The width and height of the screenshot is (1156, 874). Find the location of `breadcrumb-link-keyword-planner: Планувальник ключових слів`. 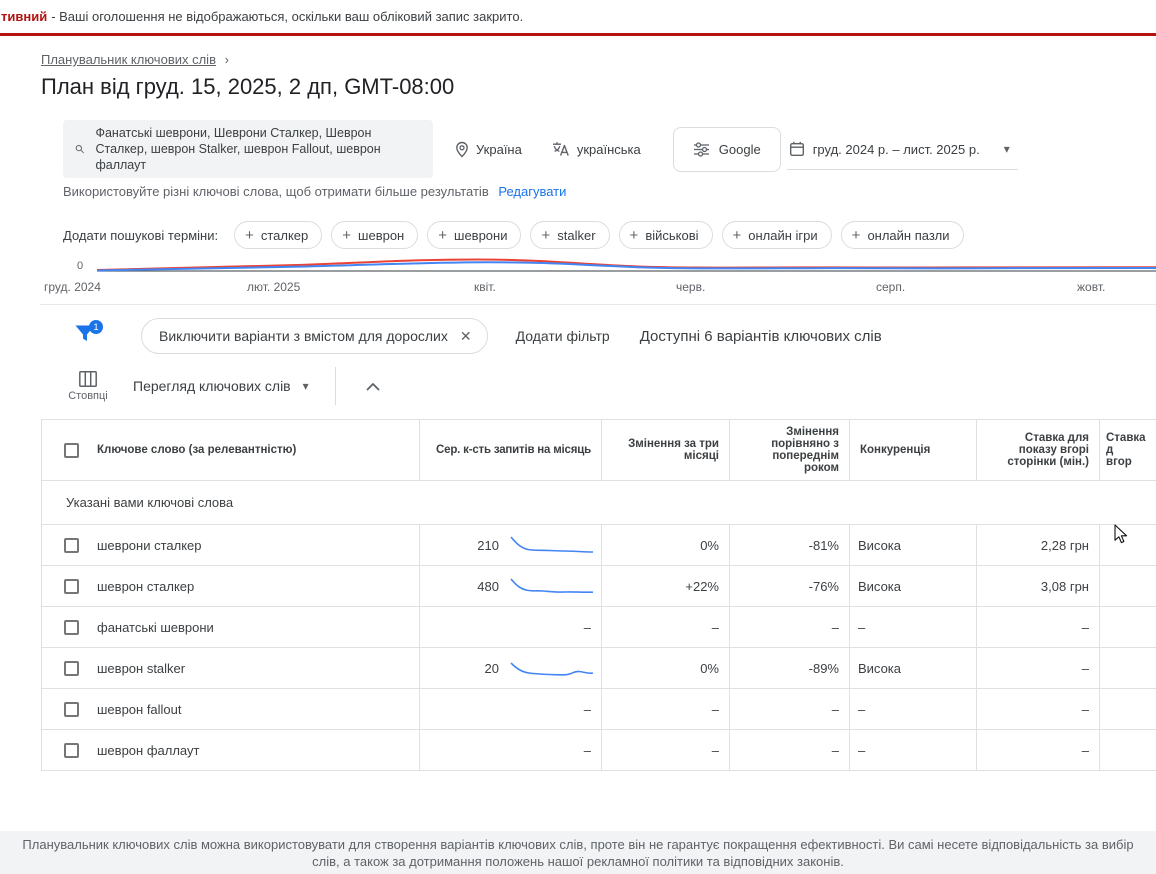

breadcrumb-link-keyword-planner: Планувальник ключових слів is located at coordinates (128, 59).